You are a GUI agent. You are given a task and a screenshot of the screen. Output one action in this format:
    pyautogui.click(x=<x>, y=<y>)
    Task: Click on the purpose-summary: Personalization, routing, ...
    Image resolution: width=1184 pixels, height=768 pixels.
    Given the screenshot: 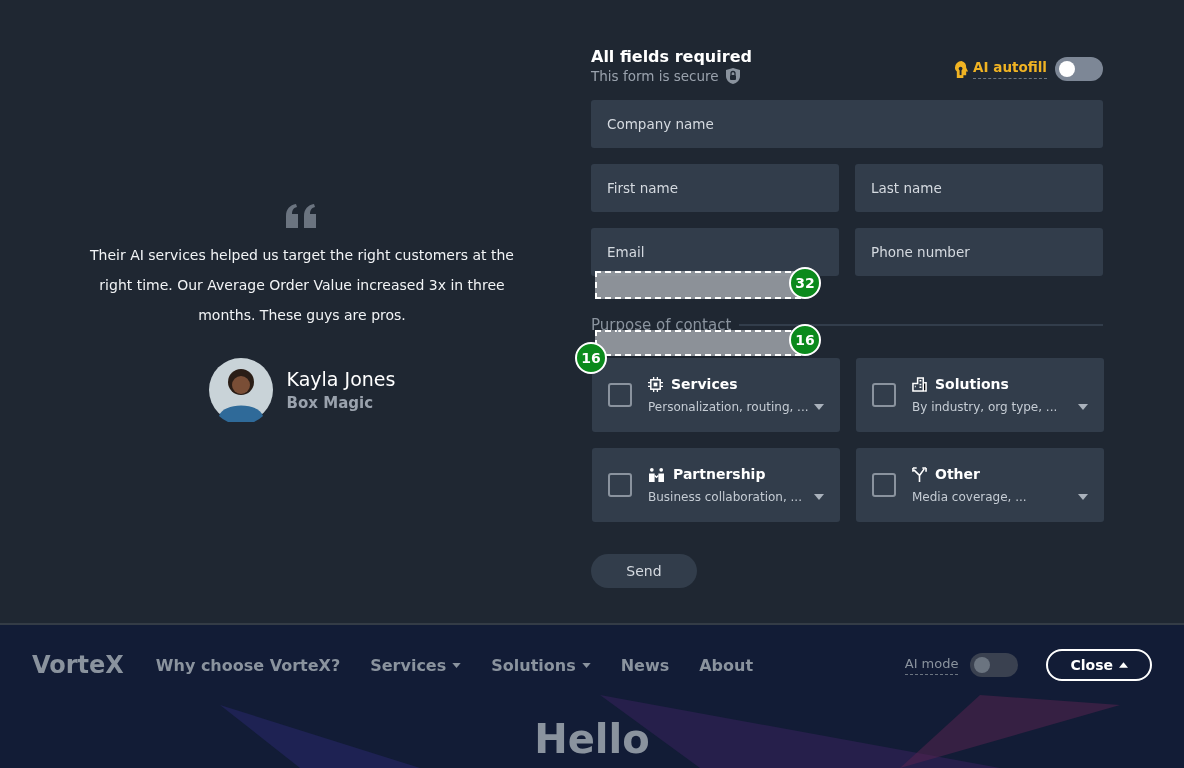 What is the action you would take?
    pyautogui.click(x=728, y=407)
    